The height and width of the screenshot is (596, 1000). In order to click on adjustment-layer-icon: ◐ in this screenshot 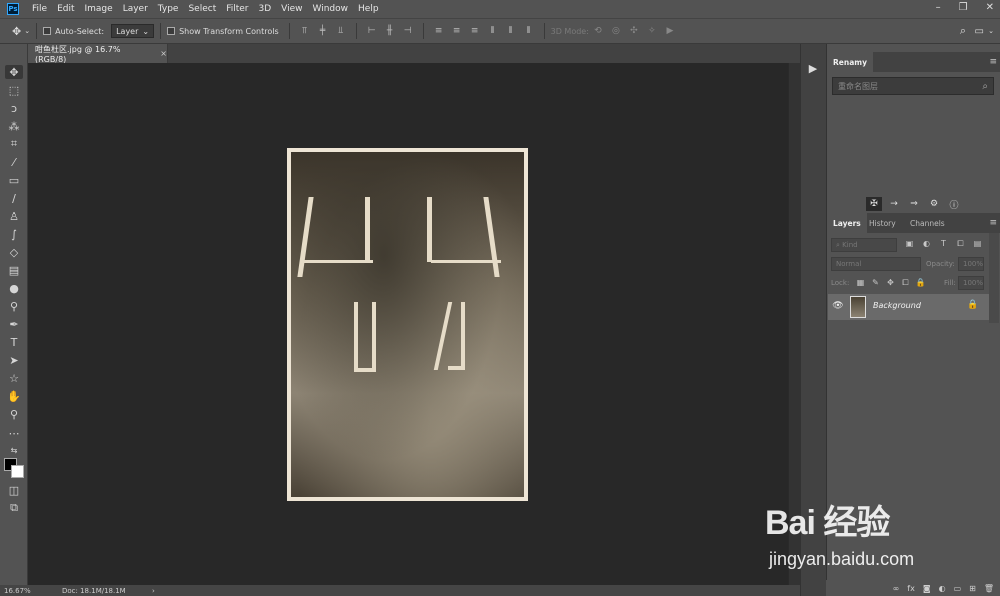, I will do `click(942, 588)`.